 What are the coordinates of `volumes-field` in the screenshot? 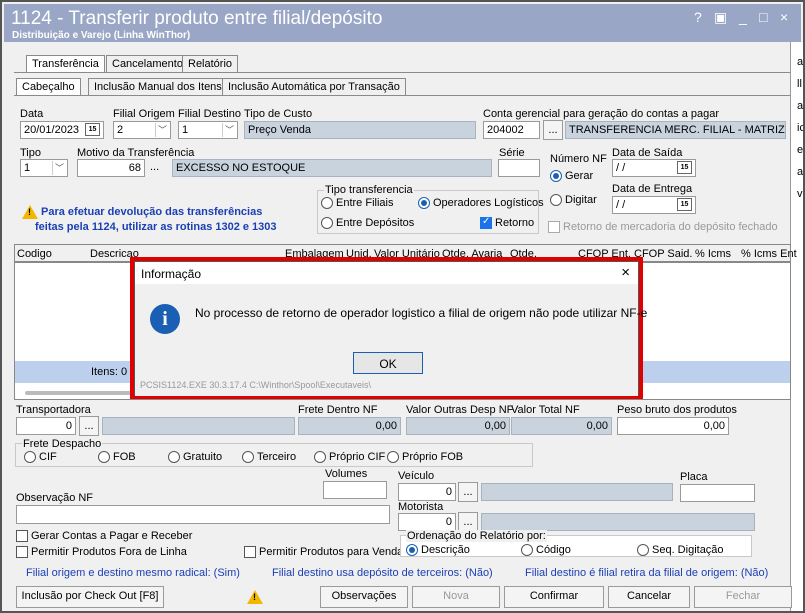 It's located at (355, 490).